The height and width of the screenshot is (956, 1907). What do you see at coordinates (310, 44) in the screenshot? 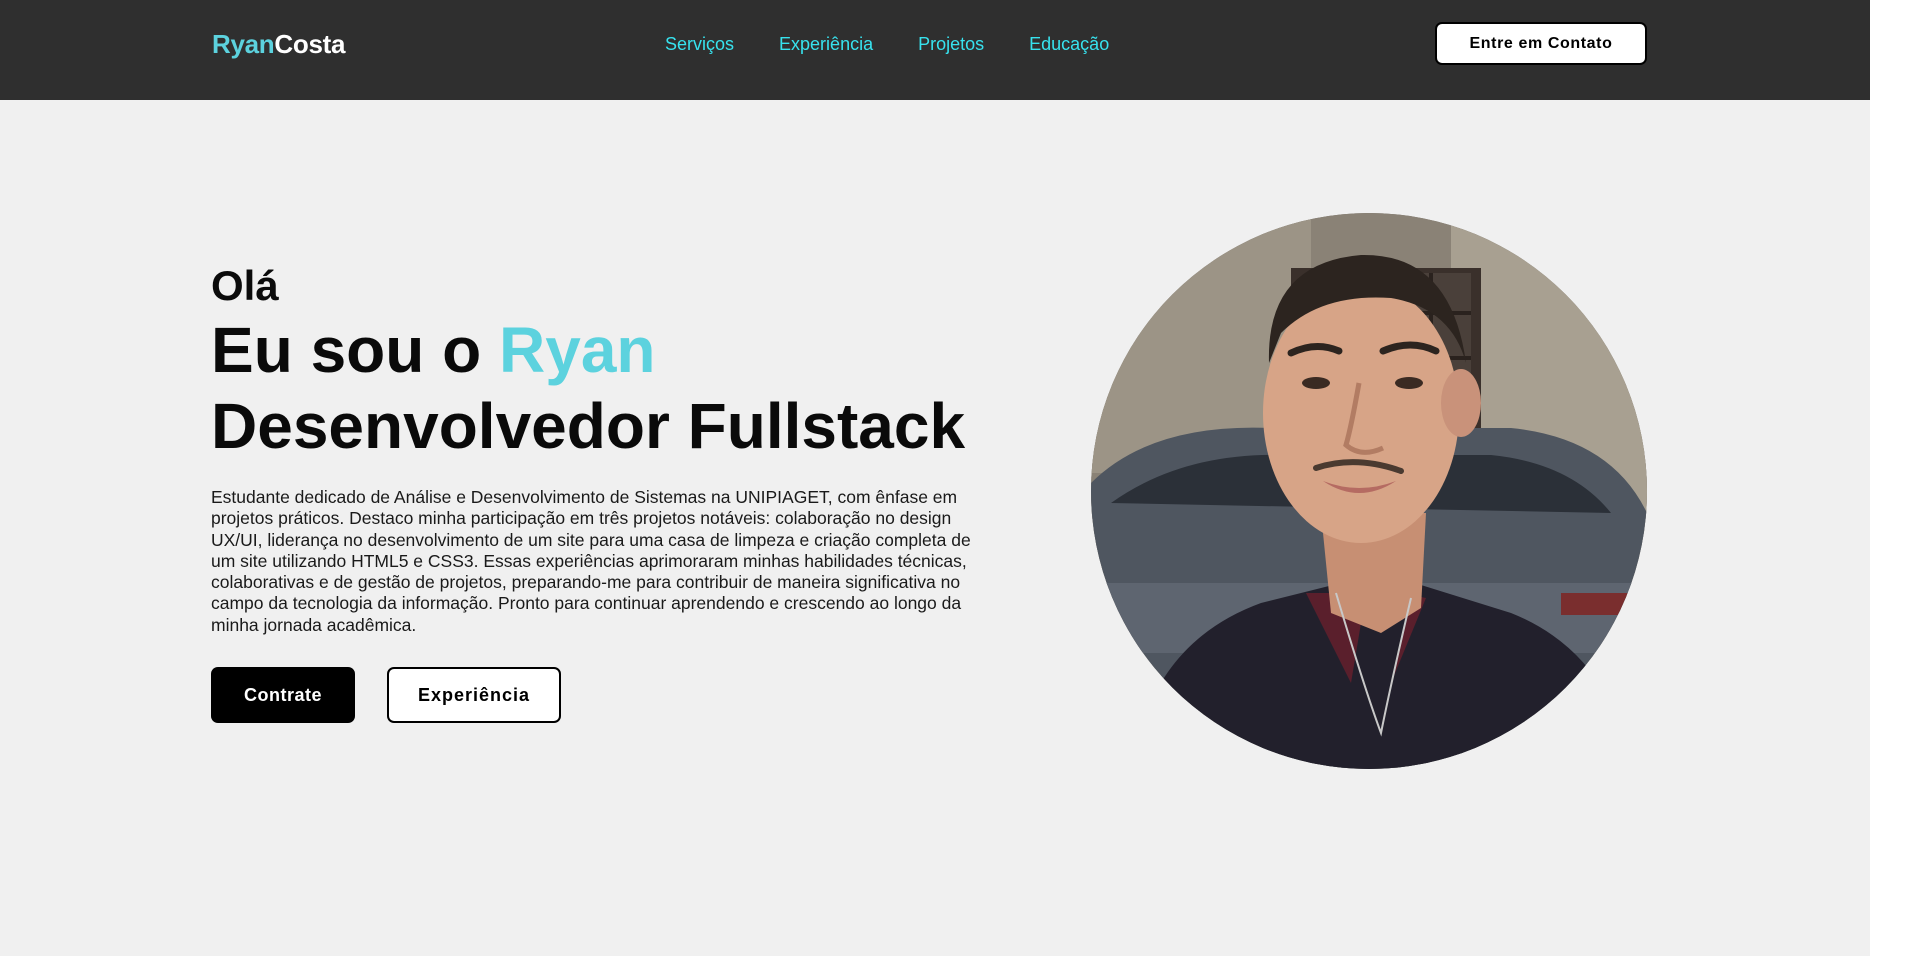
I see `logo-last-name: Costa` at bounding box center [310, 44].